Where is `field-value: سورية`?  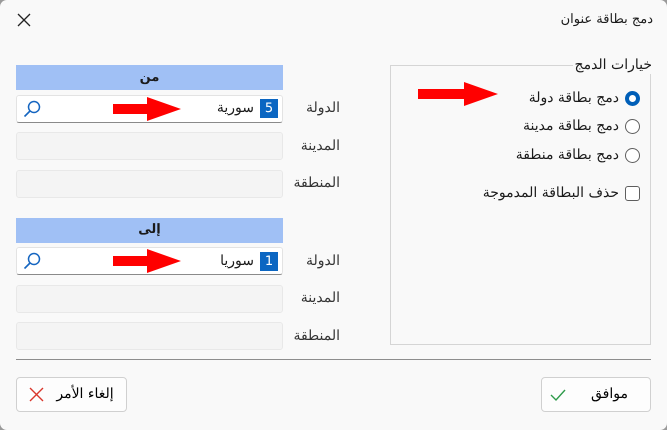
field-value: سورية is located at coordinates (235, 108).